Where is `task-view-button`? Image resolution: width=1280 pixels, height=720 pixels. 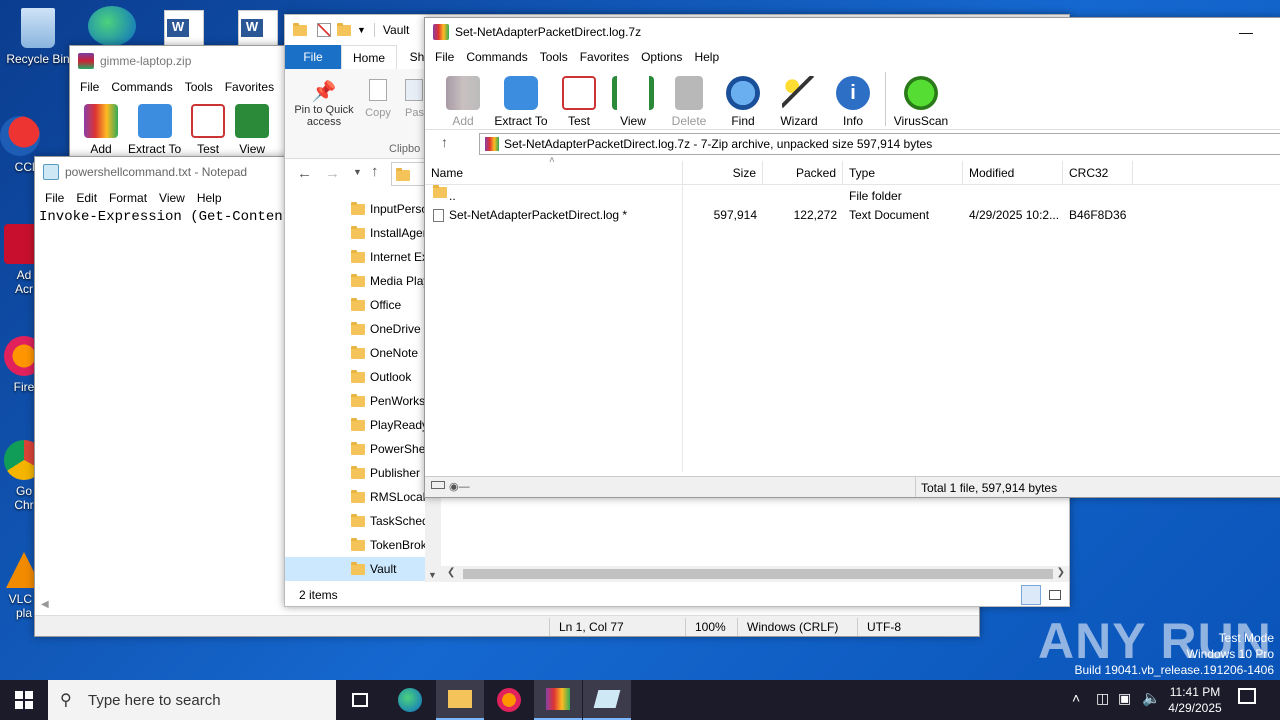
task-view-button is located at coordinates (360, 700).